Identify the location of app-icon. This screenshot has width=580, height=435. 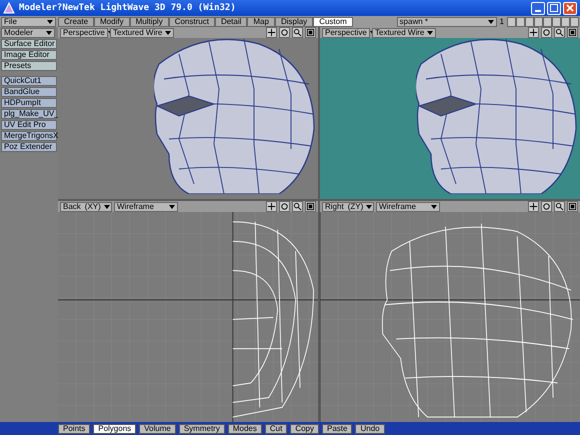
(9, 8).